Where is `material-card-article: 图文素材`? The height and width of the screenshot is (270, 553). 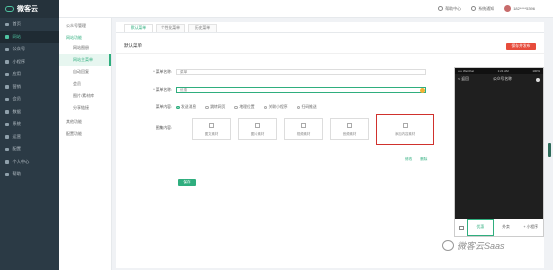
material-card-article: 图文素材 is located at coordinates (211, 129).